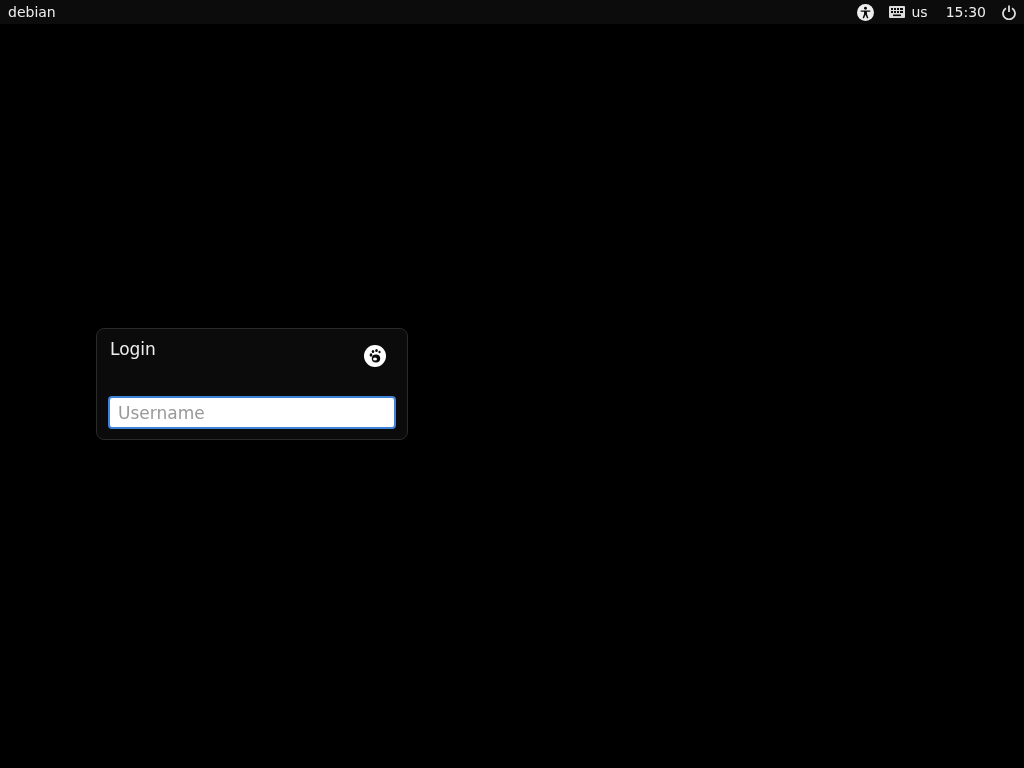 The image size is (1024, 768). What do you see at coordinates (133, 349) in the screenshot?
I see `login-title: Login` at bounding box center [133, 349].